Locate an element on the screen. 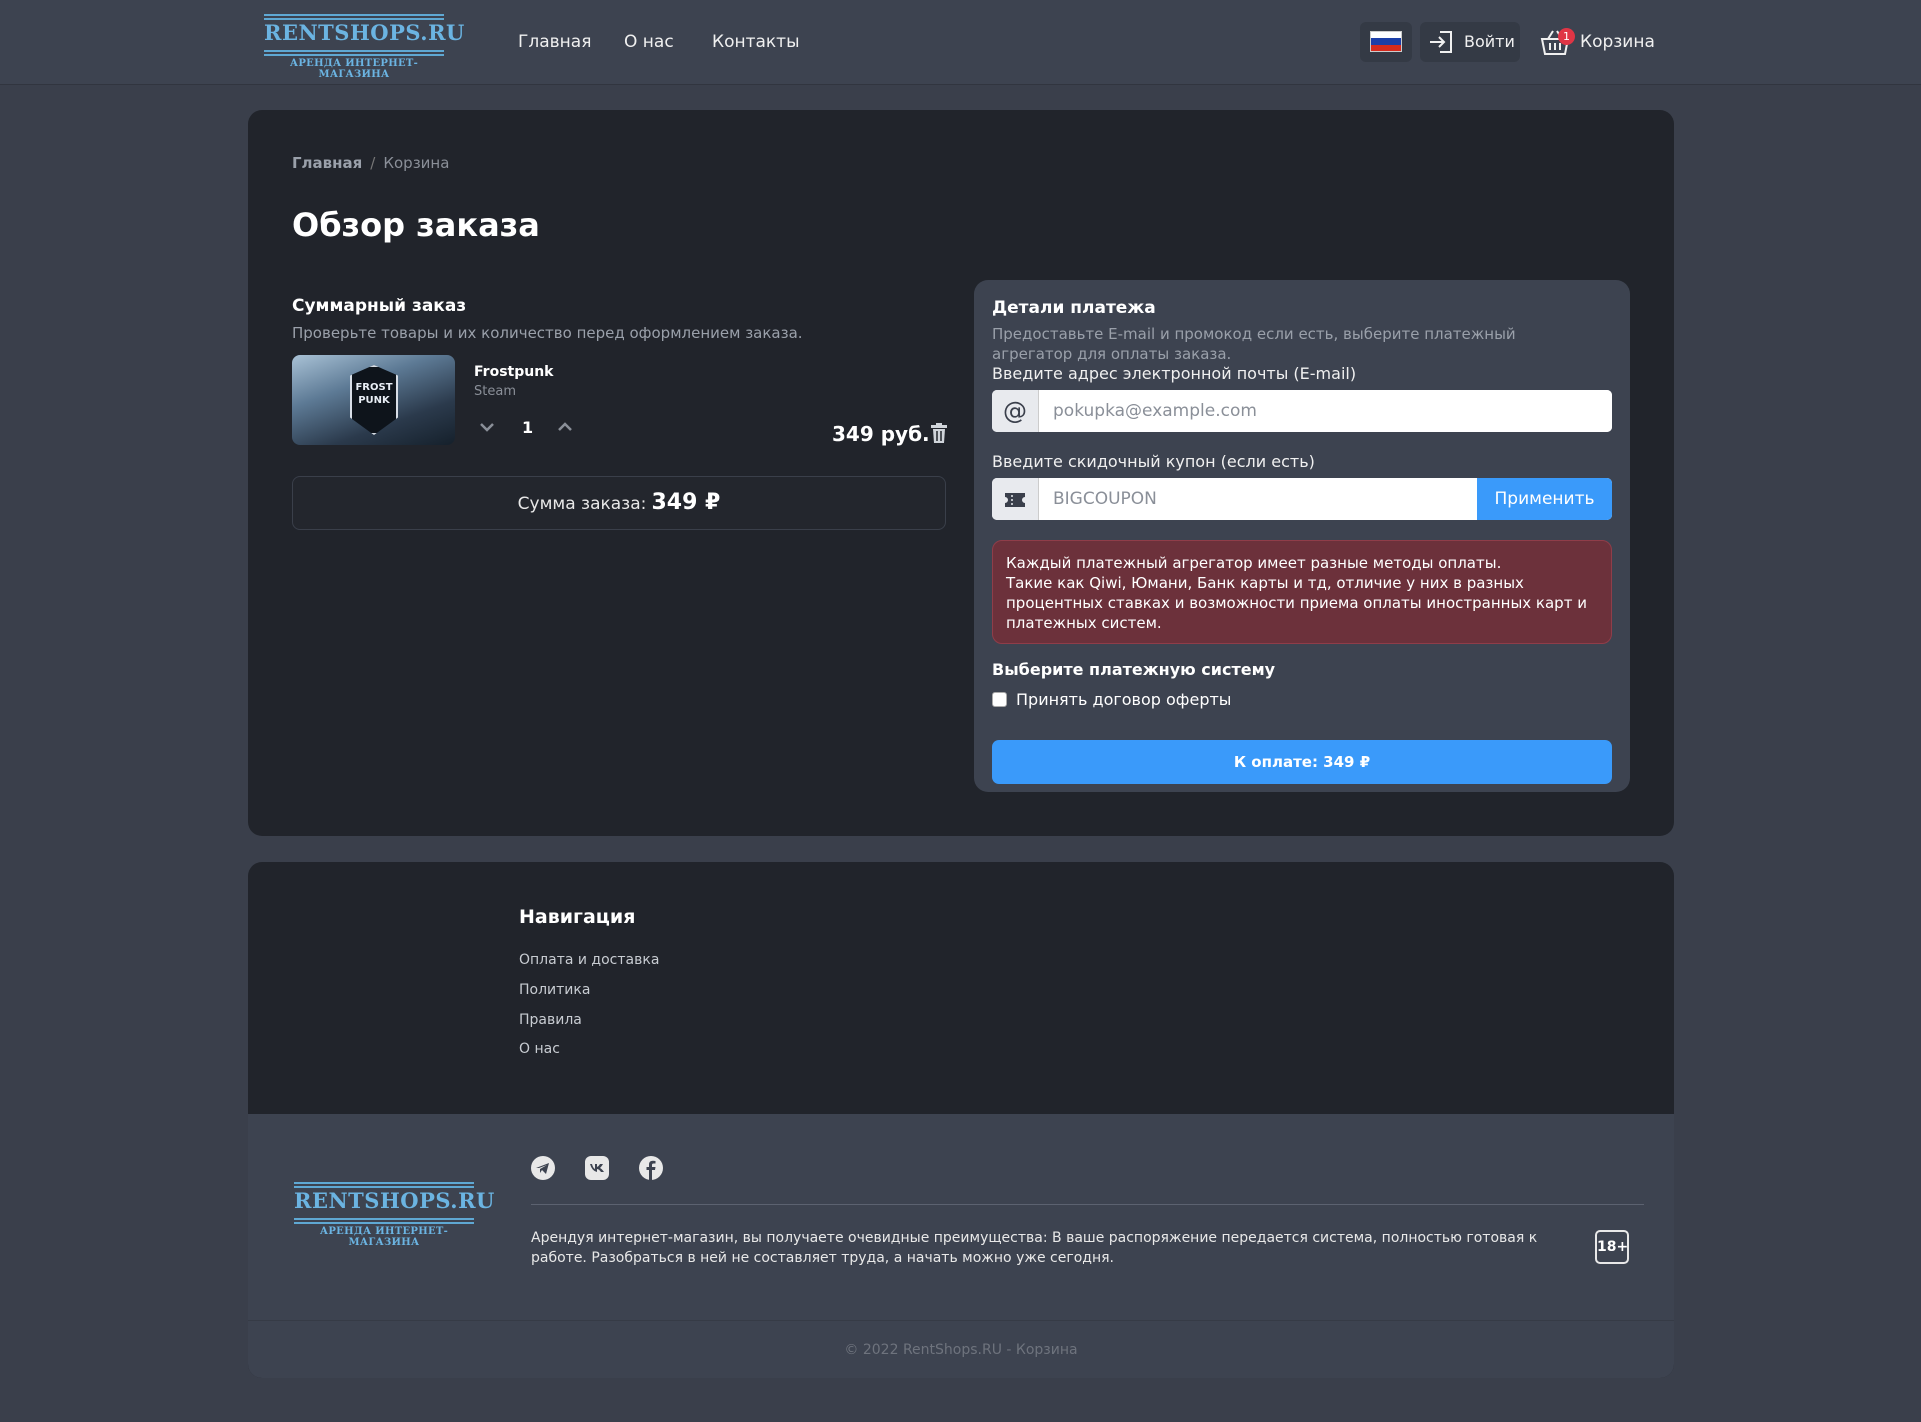 Image resolution: width=1921 pixels, height=1422 pixels. breadcrumb-home: Главная is located at coordinates (327, 163).